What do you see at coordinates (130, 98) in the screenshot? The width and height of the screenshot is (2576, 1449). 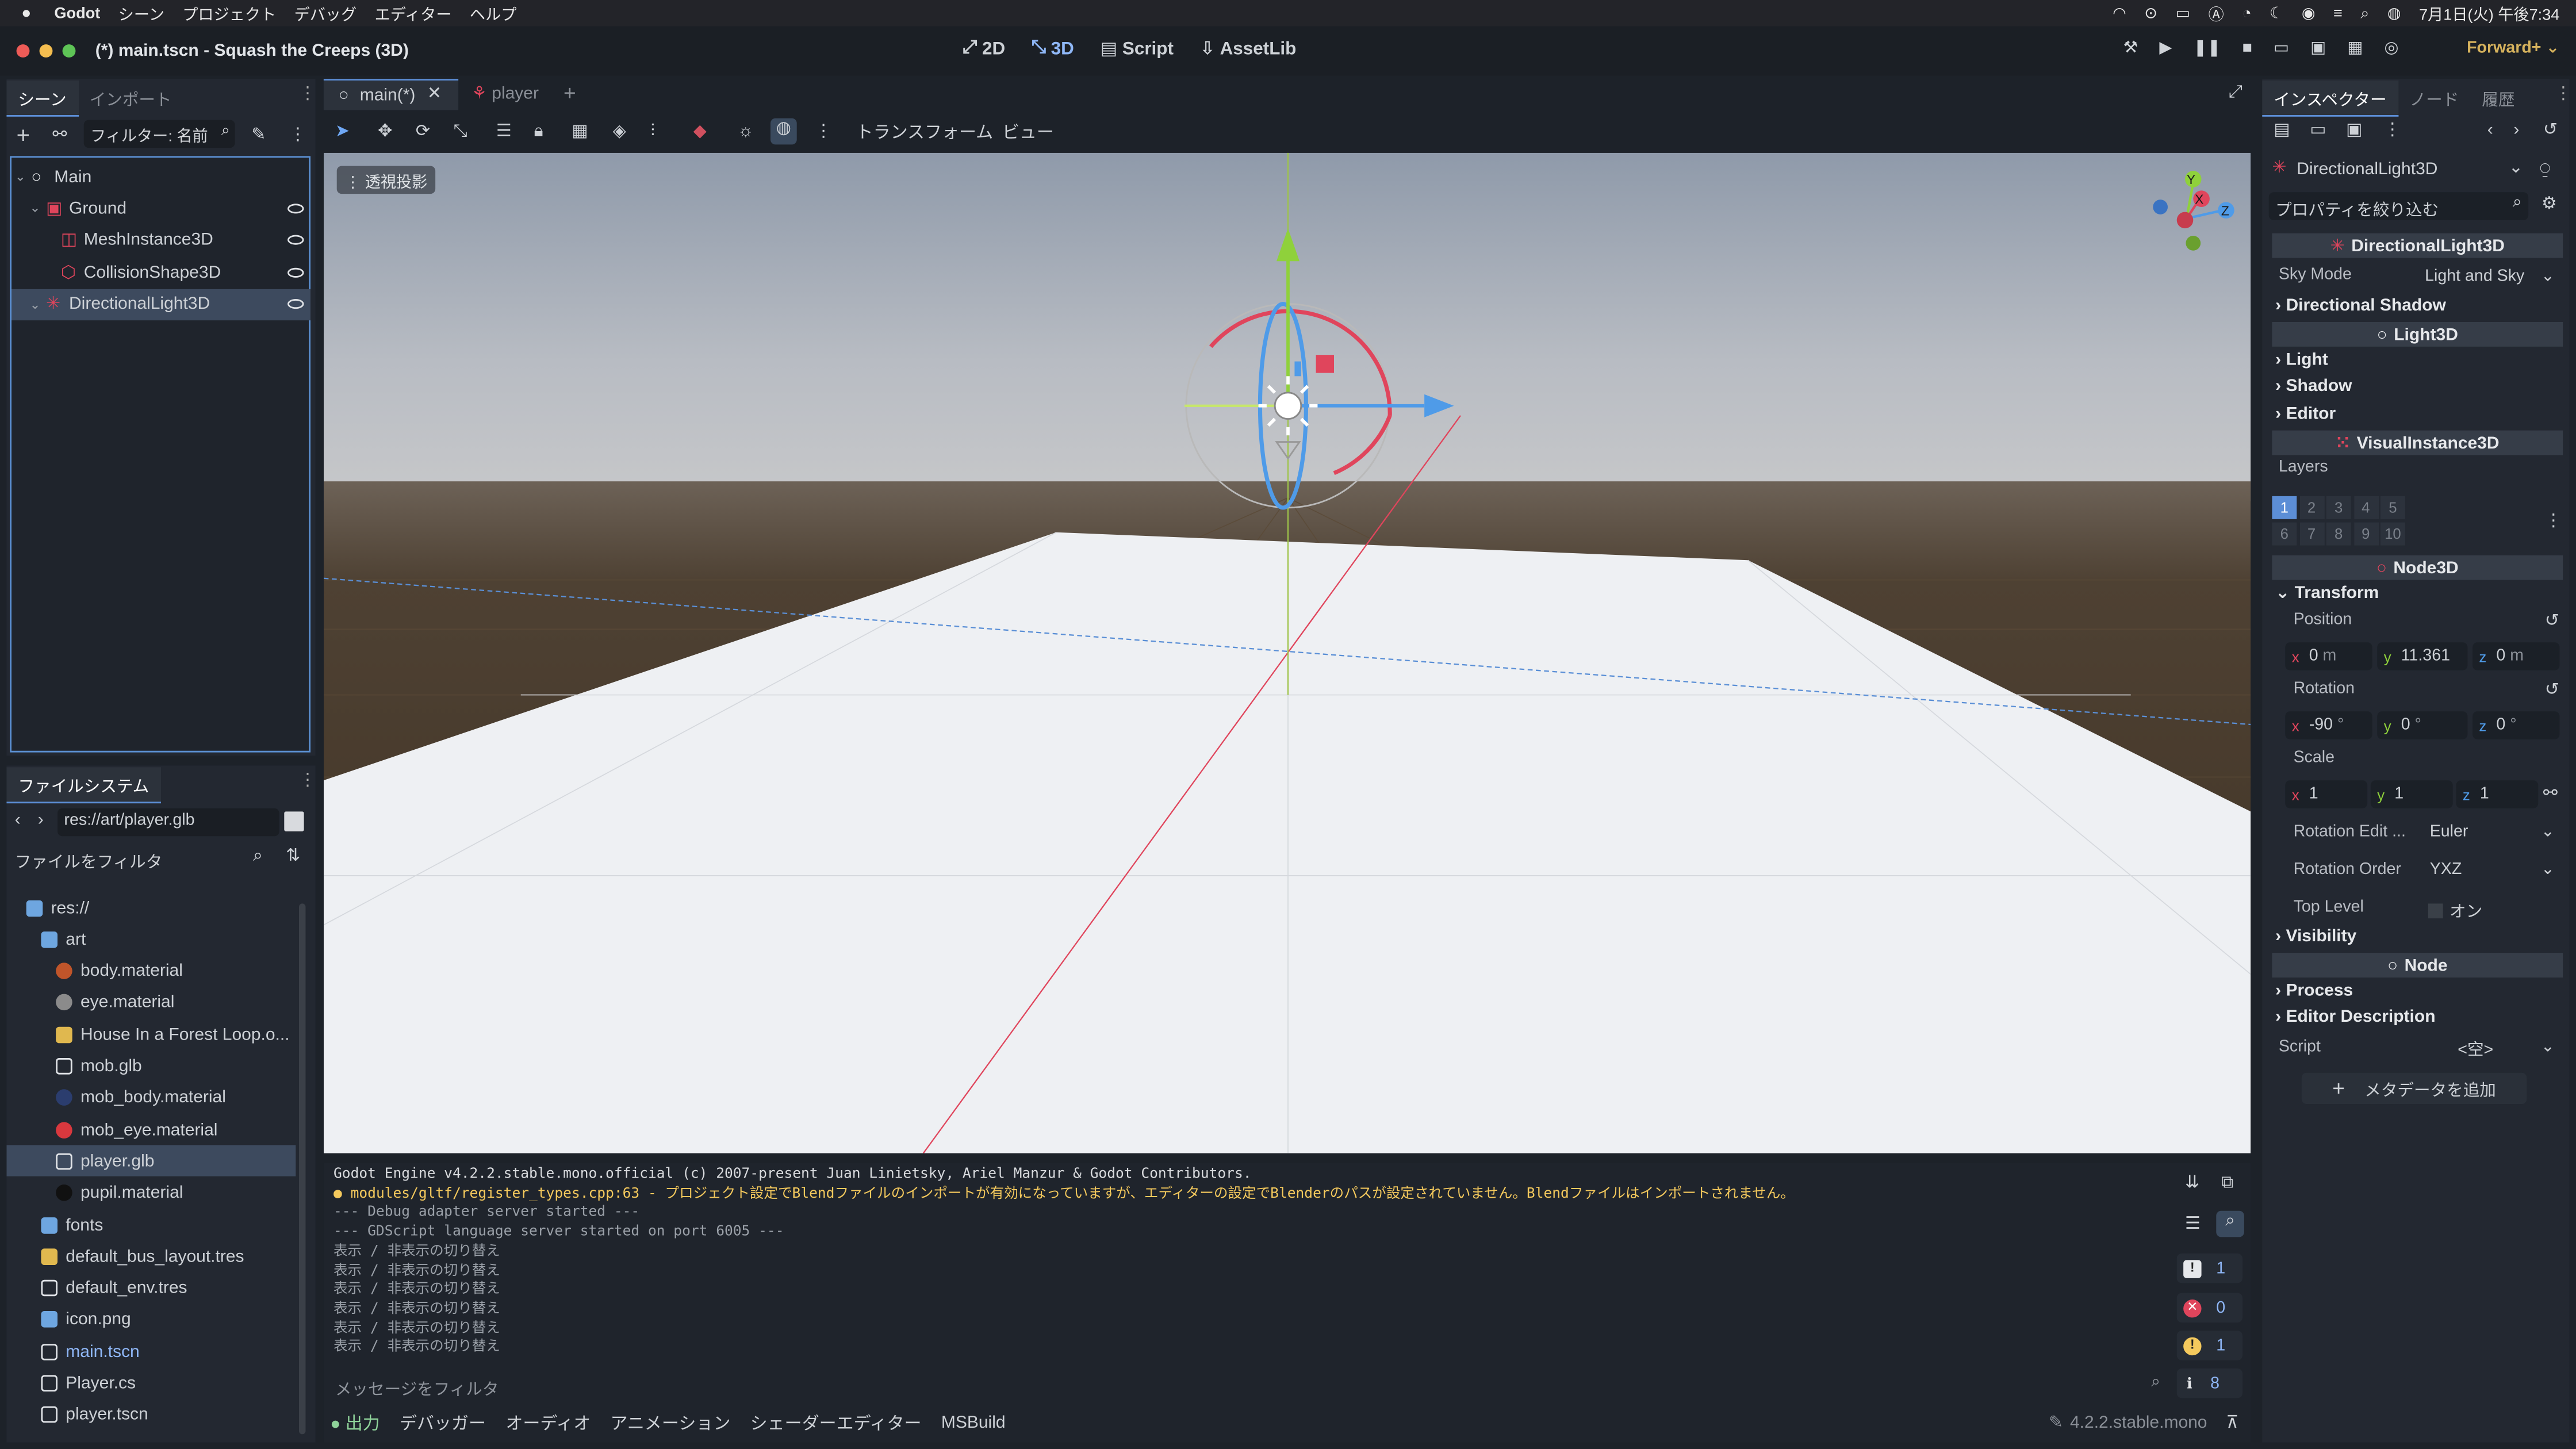 I see `tab-import: インポート` at bounding box center [130, 98].